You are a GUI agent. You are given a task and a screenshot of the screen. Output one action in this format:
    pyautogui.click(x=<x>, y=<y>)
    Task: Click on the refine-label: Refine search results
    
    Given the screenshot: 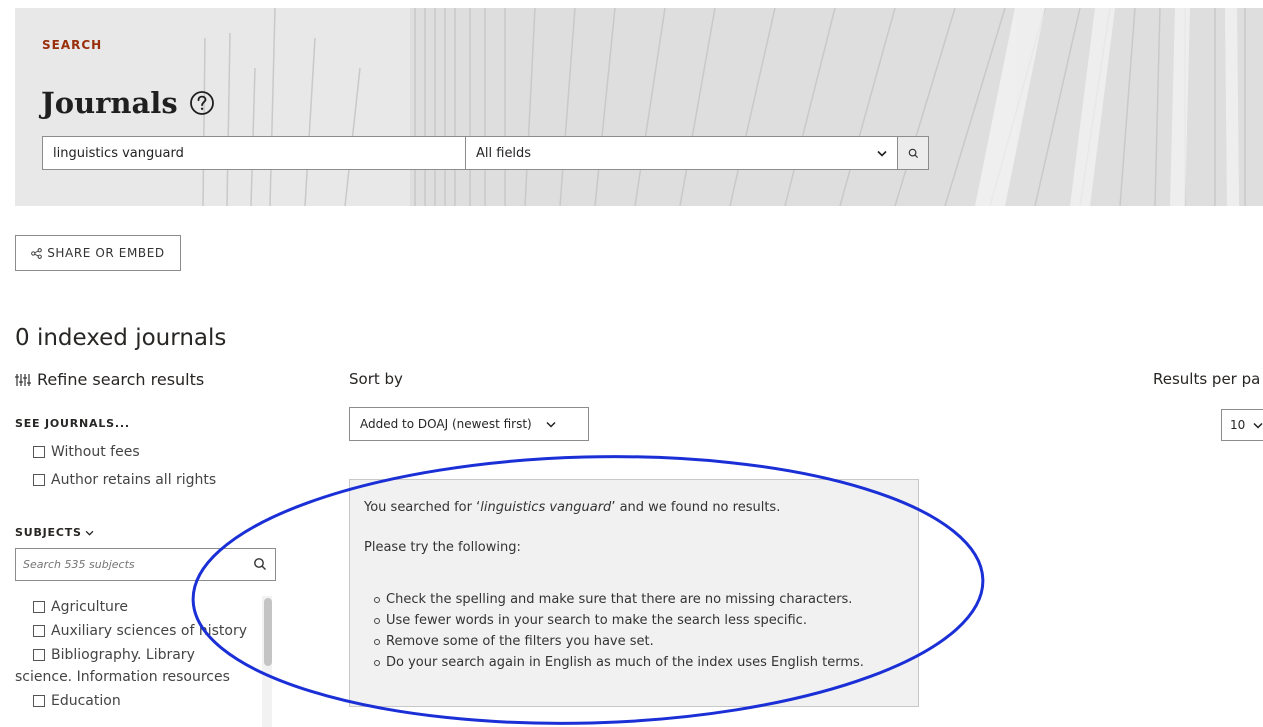 What is the action you would take?
    pyautogui.click(x=121, y=379)
    